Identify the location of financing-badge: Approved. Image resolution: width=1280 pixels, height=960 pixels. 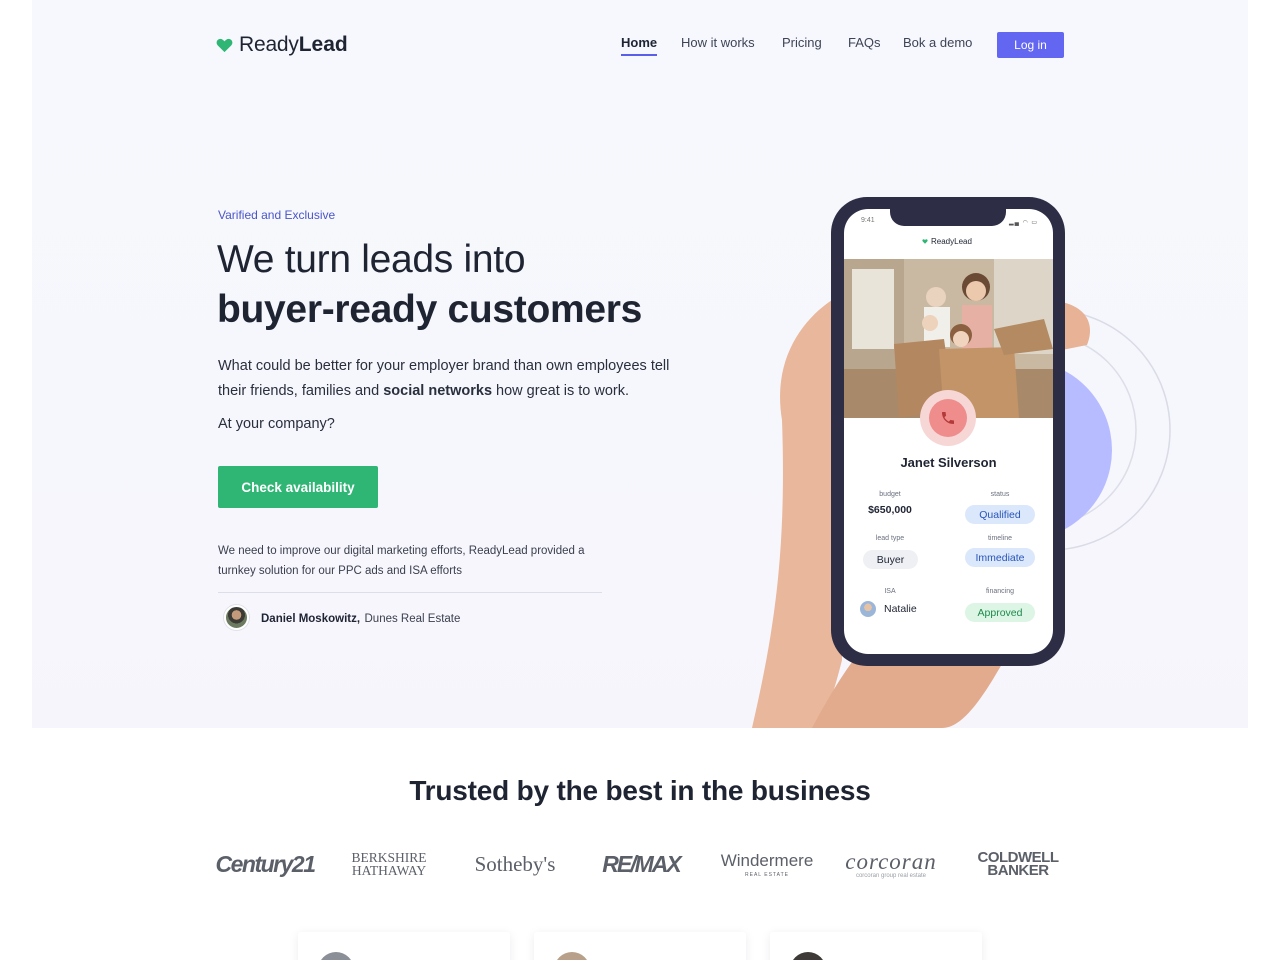
(1000, 612).